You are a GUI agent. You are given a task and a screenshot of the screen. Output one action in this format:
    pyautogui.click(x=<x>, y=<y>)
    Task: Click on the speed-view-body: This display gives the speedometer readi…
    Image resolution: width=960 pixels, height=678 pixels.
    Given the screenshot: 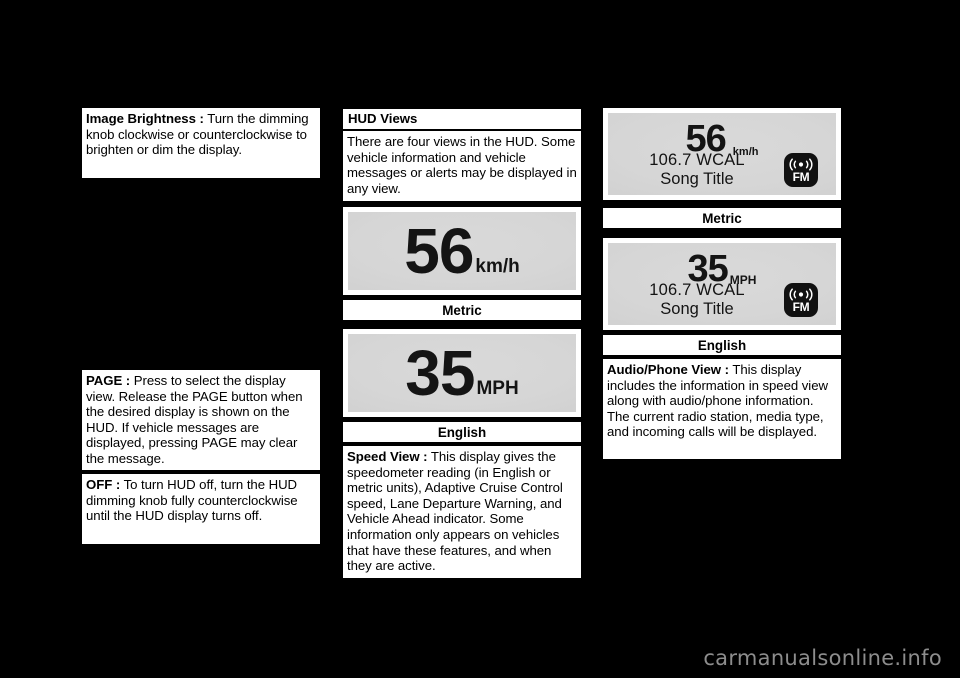 What is the action you would take?
    pyautogui.click(x=455, y=511)
    